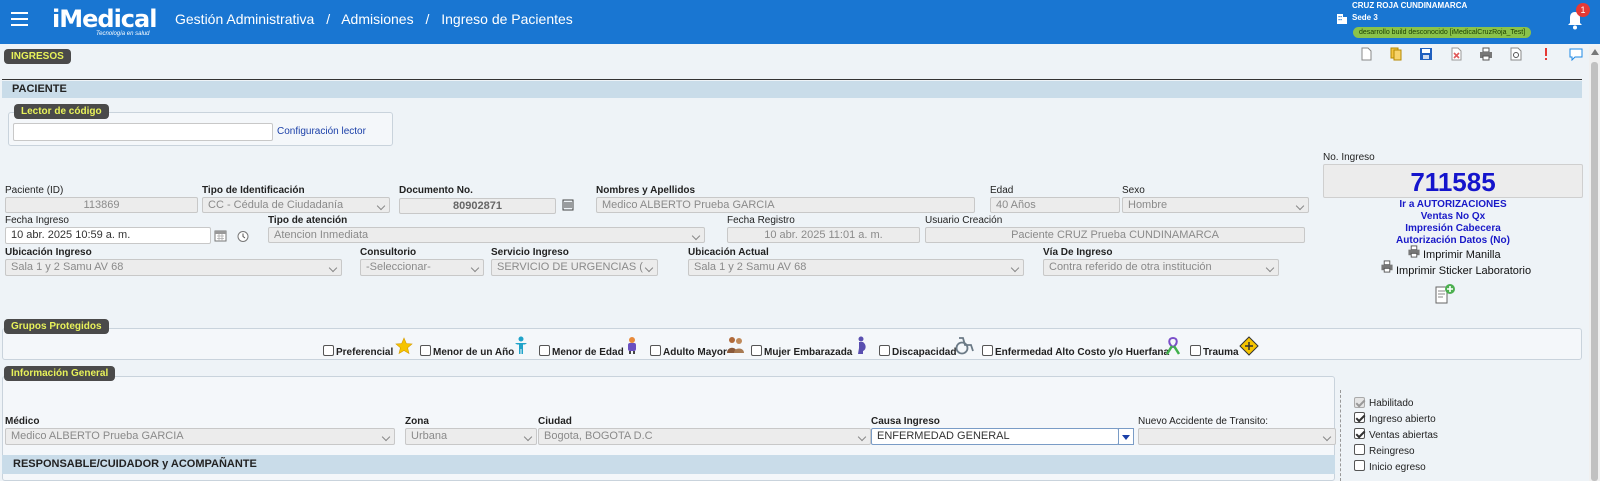  I want to click on scroll-thumb, so click(1594, 271).